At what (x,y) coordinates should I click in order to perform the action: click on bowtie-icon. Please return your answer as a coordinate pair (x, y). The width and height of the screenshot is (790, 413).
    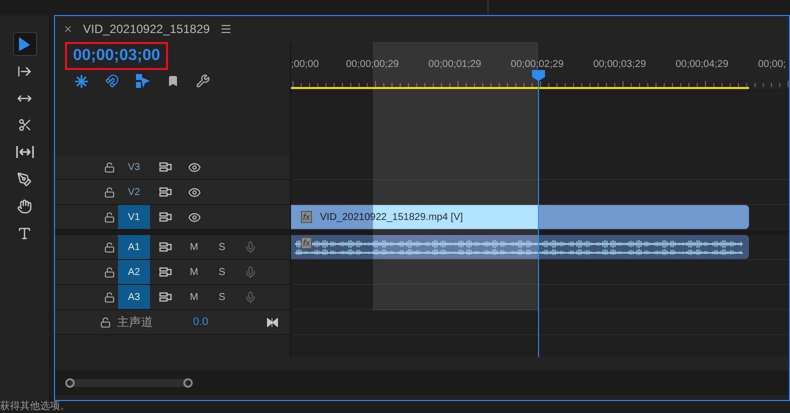
    Looking at the image, I should click on (272, 322).